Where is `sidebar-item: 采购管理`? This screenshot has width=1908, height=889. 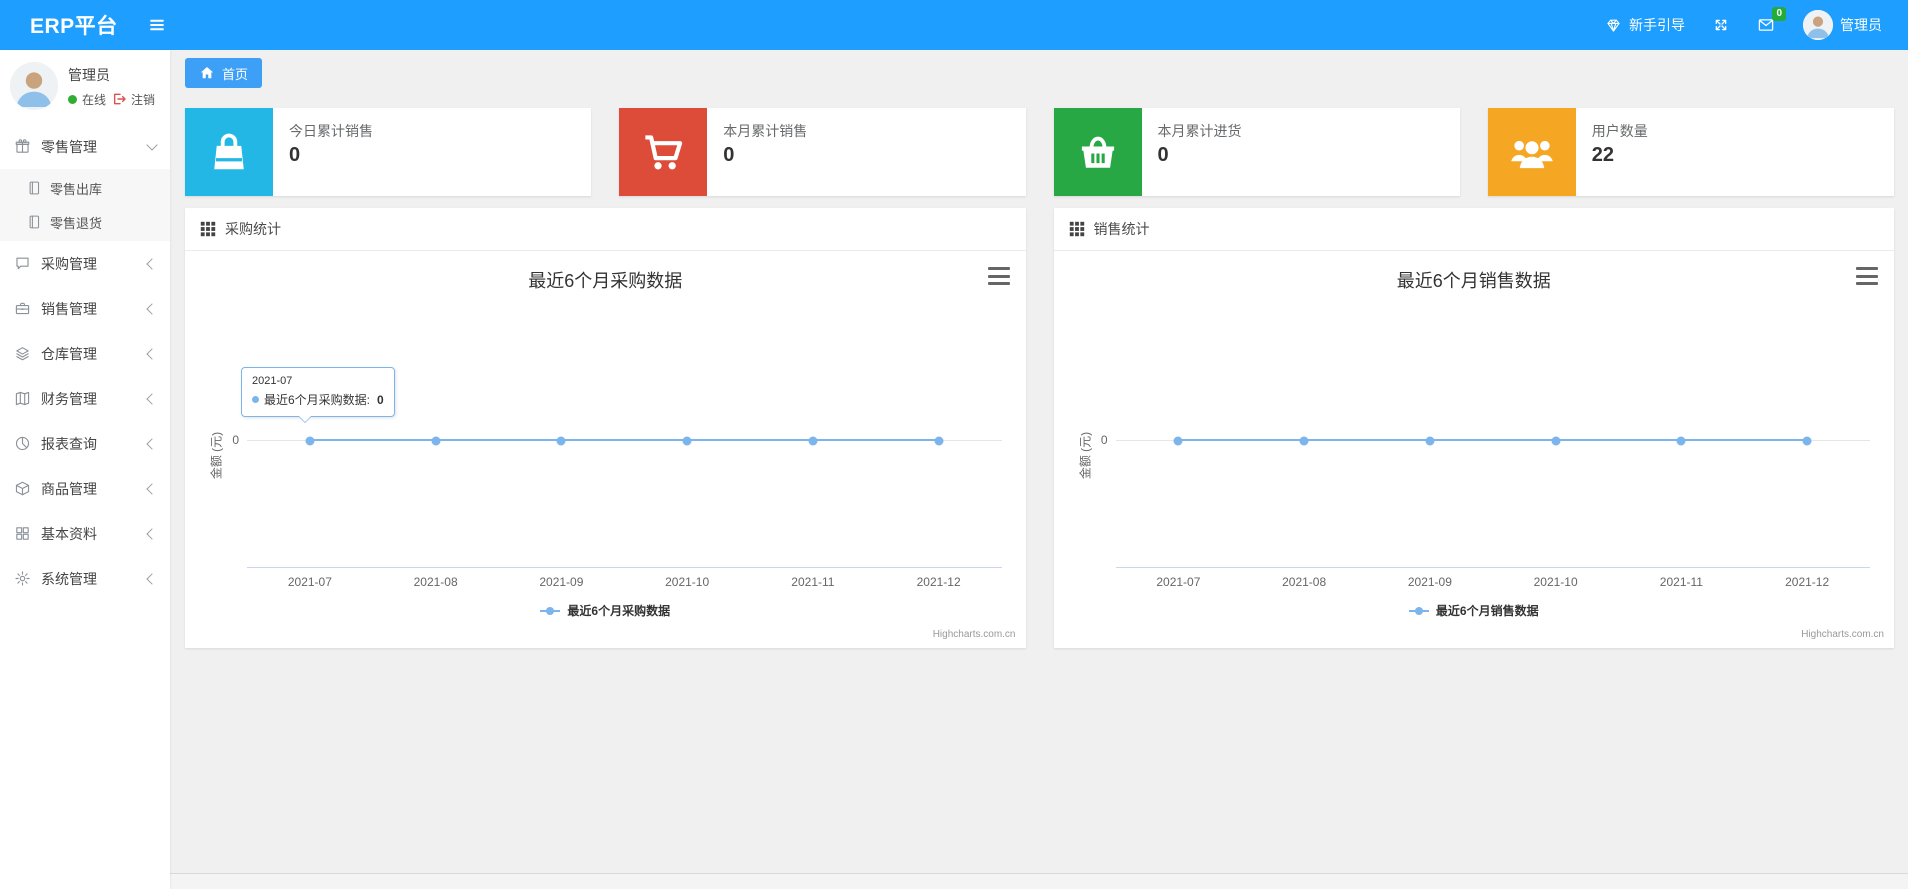 sidebar-item: 采购管理 is located at coordinates (85, 263).